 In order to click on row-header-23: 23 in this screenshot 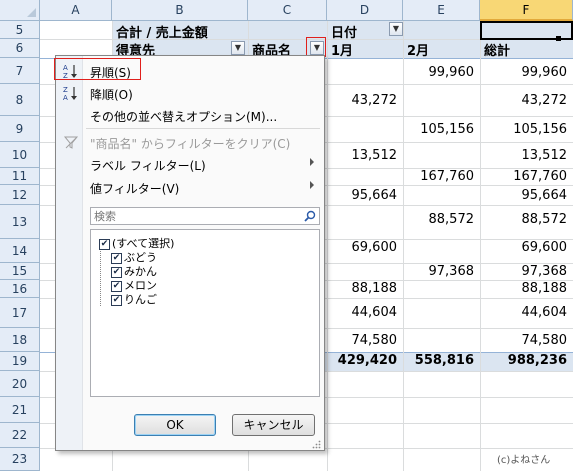, I will do `click(20, 459)`.